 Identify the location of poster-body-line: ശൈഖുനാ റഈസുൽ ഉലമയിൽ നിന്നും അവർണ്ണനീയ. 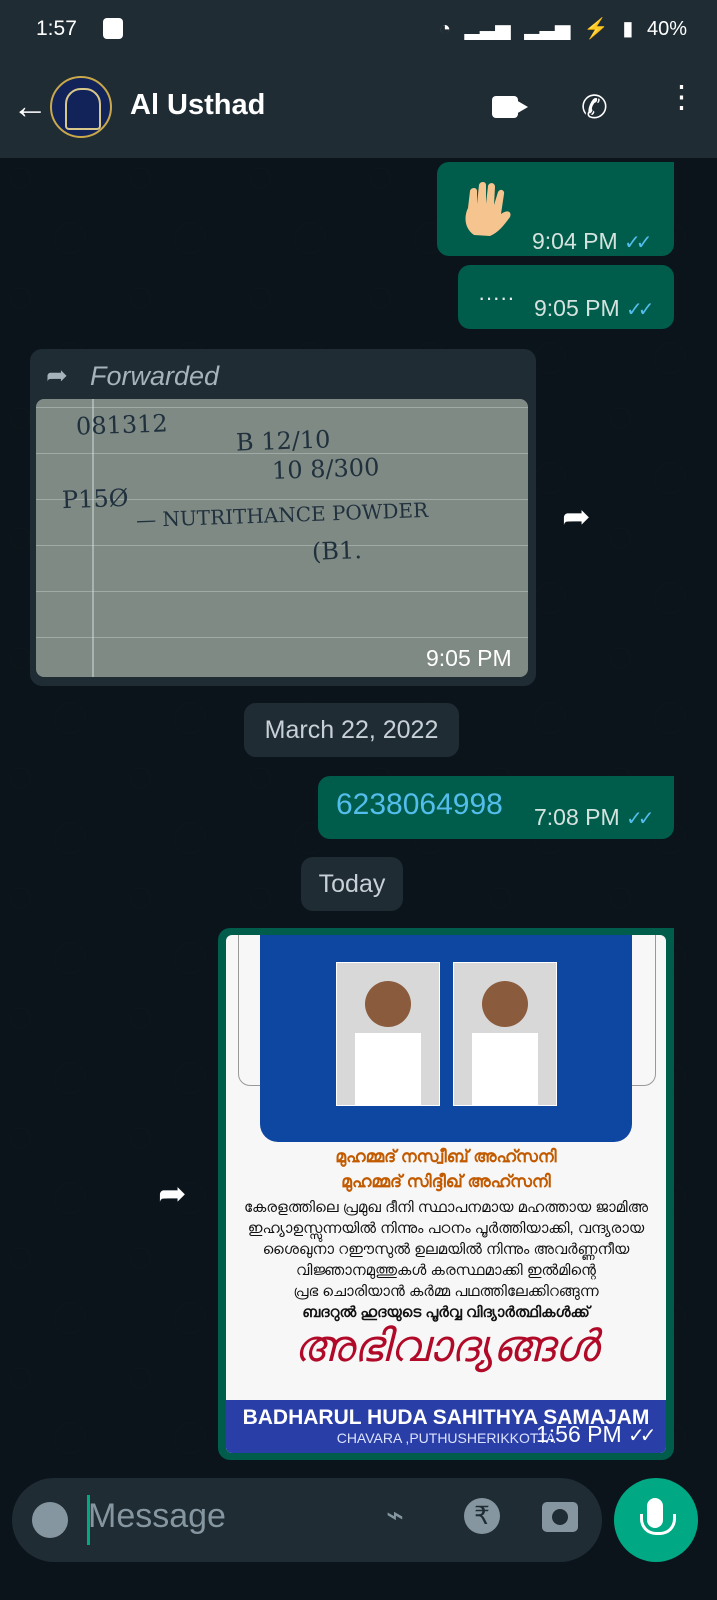
(446, 1249).